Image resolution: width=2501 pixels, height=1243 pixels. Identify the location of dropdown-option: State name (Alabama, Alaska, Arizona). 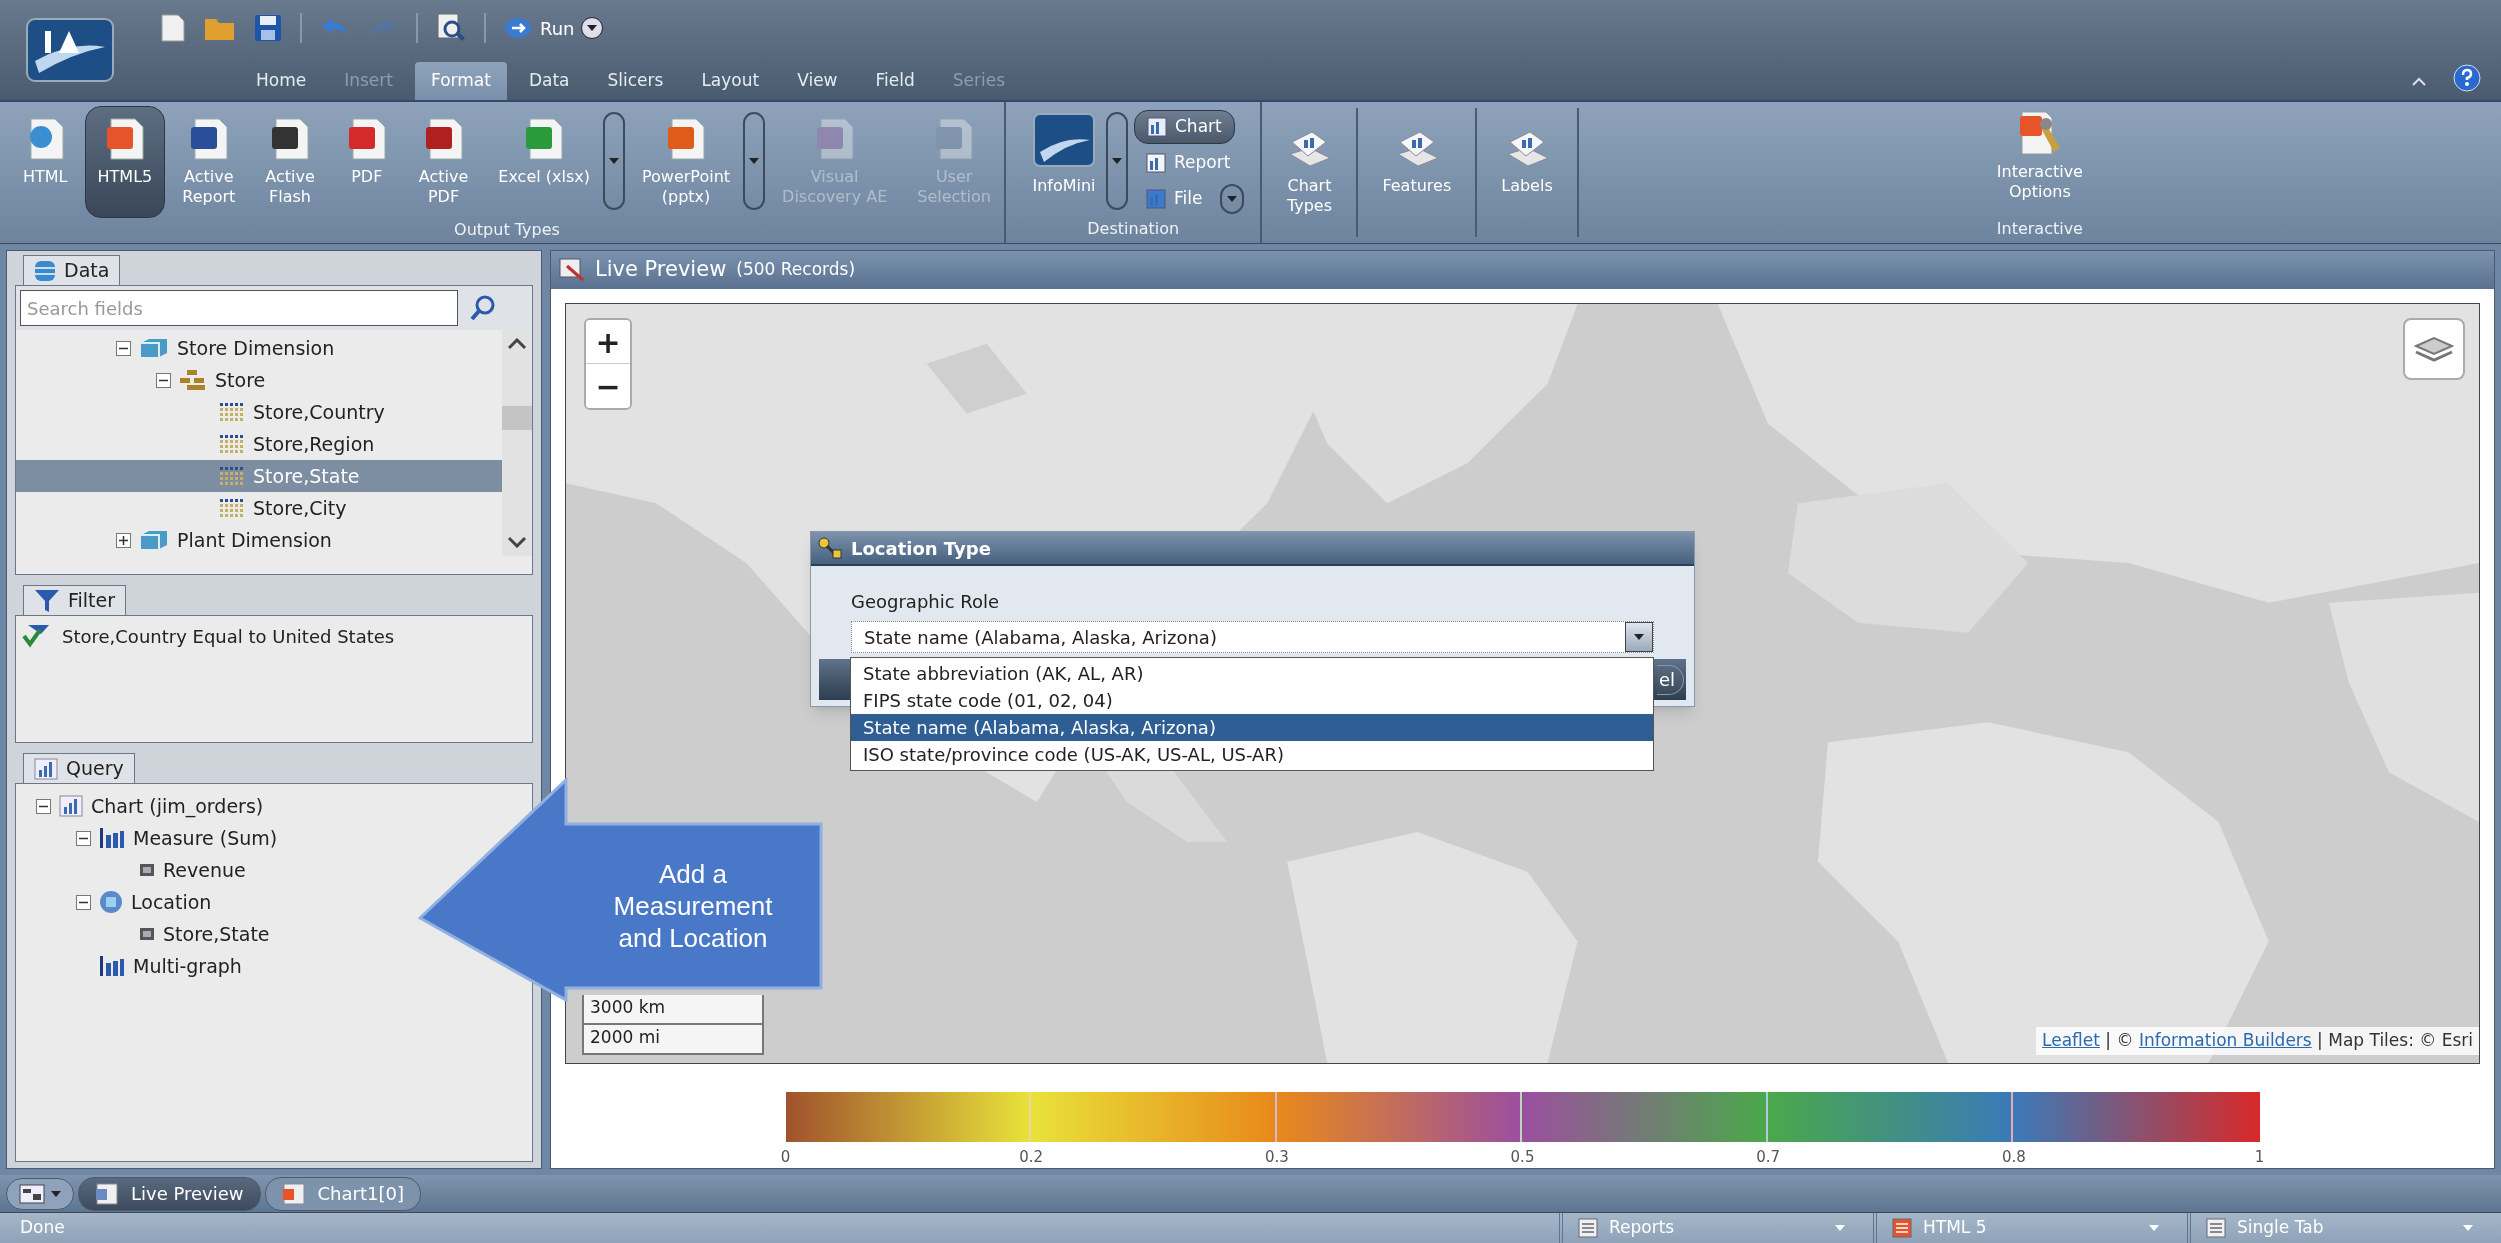
(1252, 727).